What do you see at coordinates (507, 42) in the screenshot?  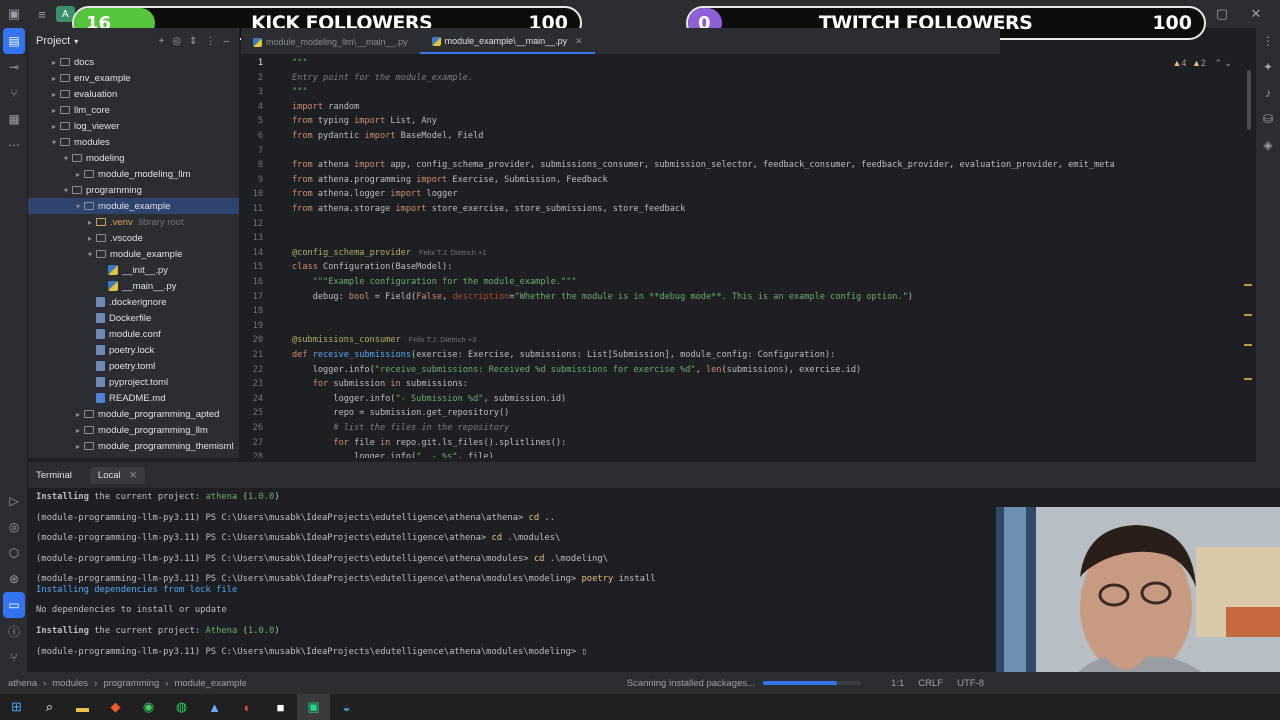 I see `editor-tab: module_example\__main__.py ✕` at bounding box center [507, 42].